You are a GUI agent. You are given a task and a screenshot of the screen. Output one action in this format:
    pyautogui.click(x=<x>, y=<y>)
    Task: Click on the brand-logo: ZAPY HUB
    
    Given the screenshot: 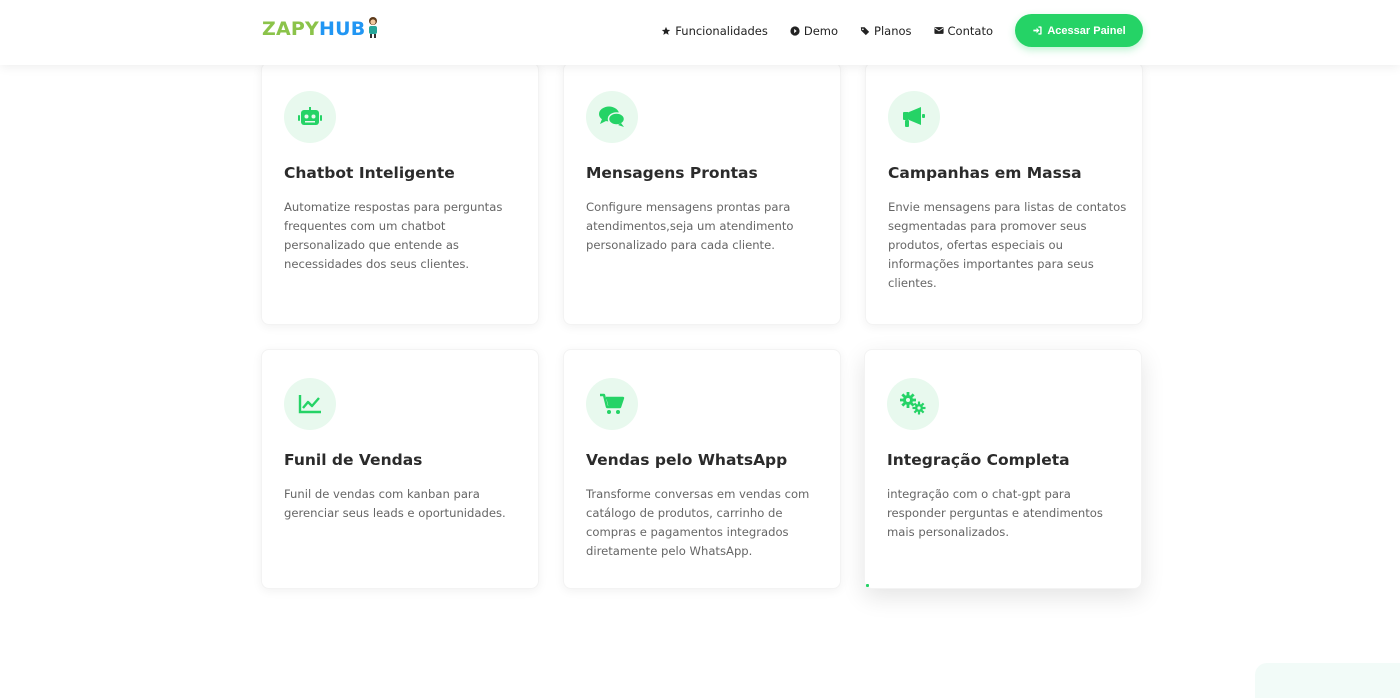 What is the action you would take?
    pyautogui.click(x=321, y=28)
    